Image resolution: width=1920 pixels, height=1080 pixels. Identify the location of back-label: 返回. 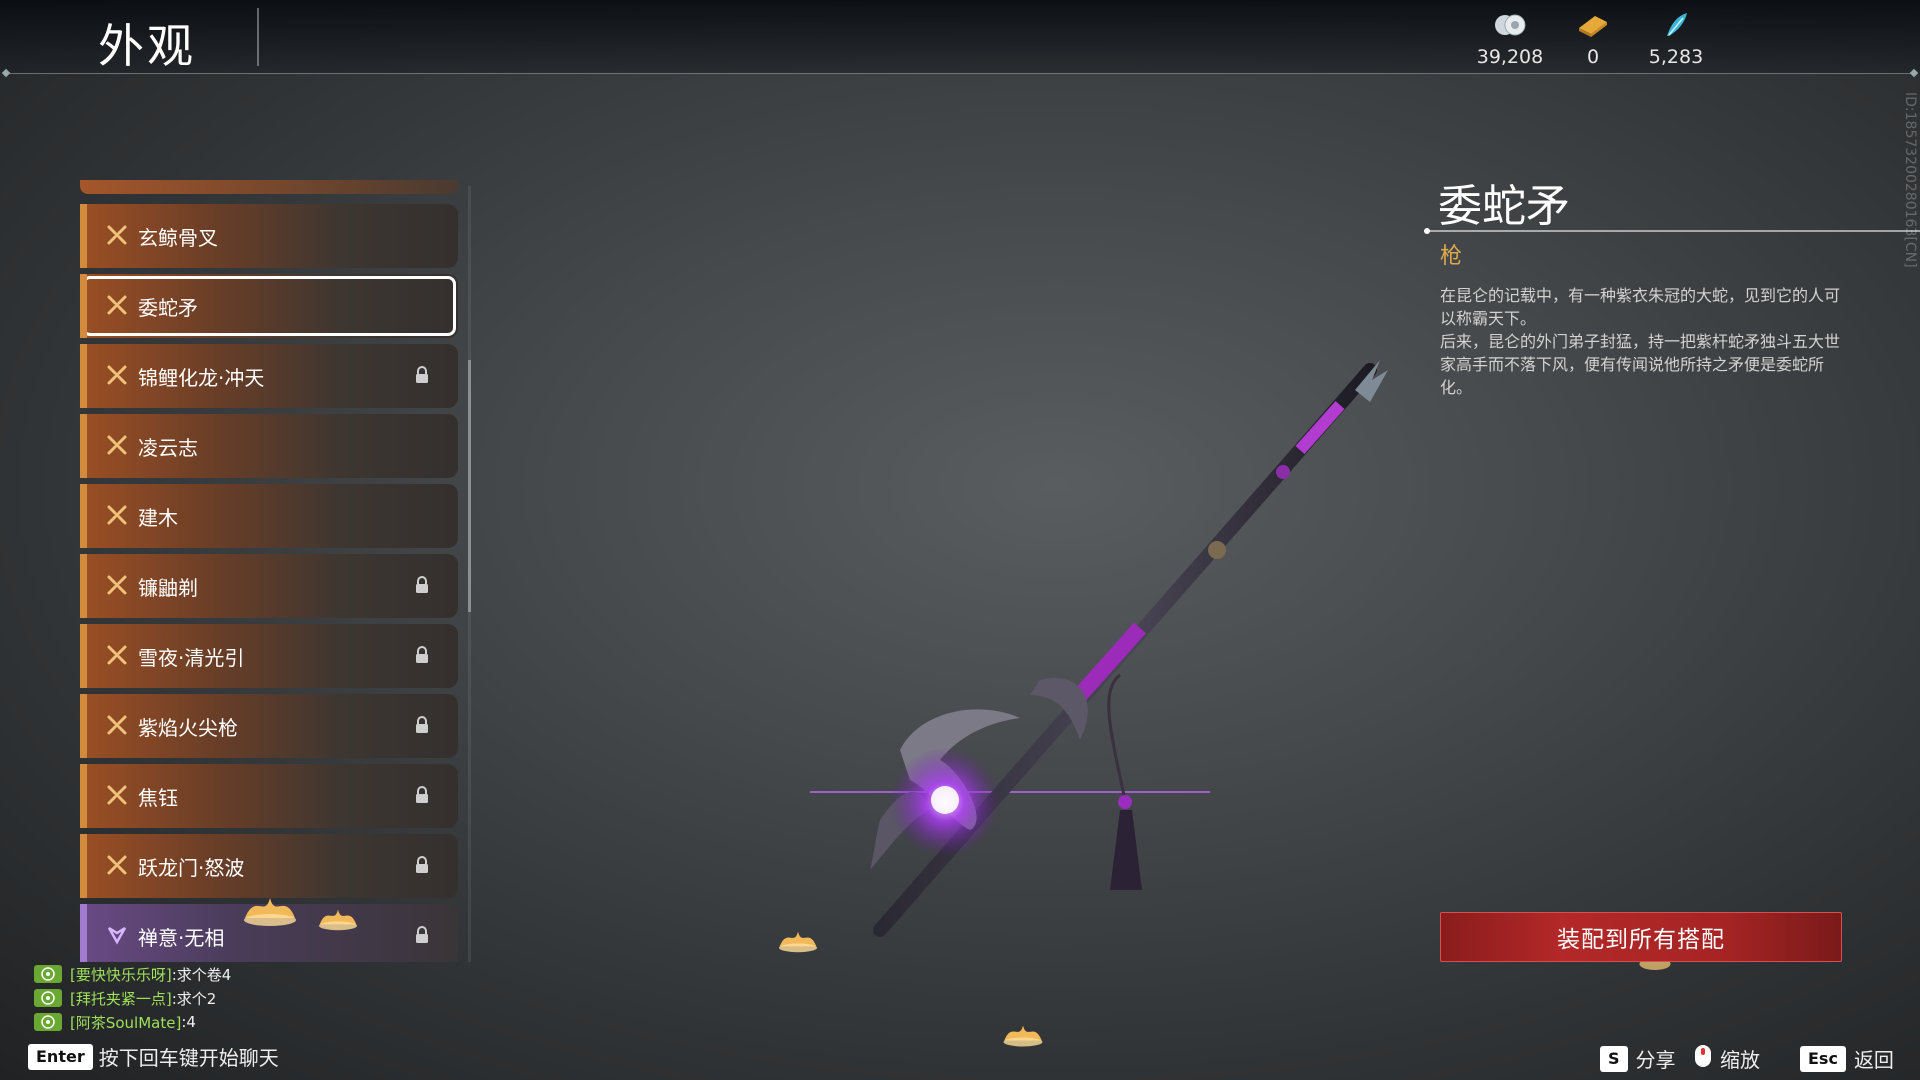
(1873, 1060).